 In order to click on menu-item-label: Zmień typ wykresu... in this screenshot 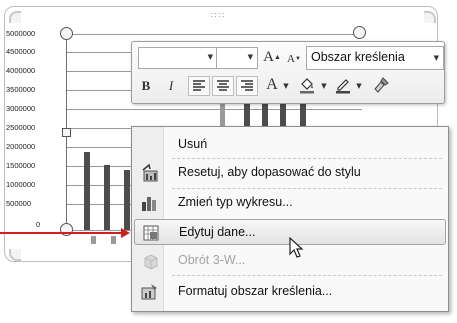, I will do `click(235, 202)`.